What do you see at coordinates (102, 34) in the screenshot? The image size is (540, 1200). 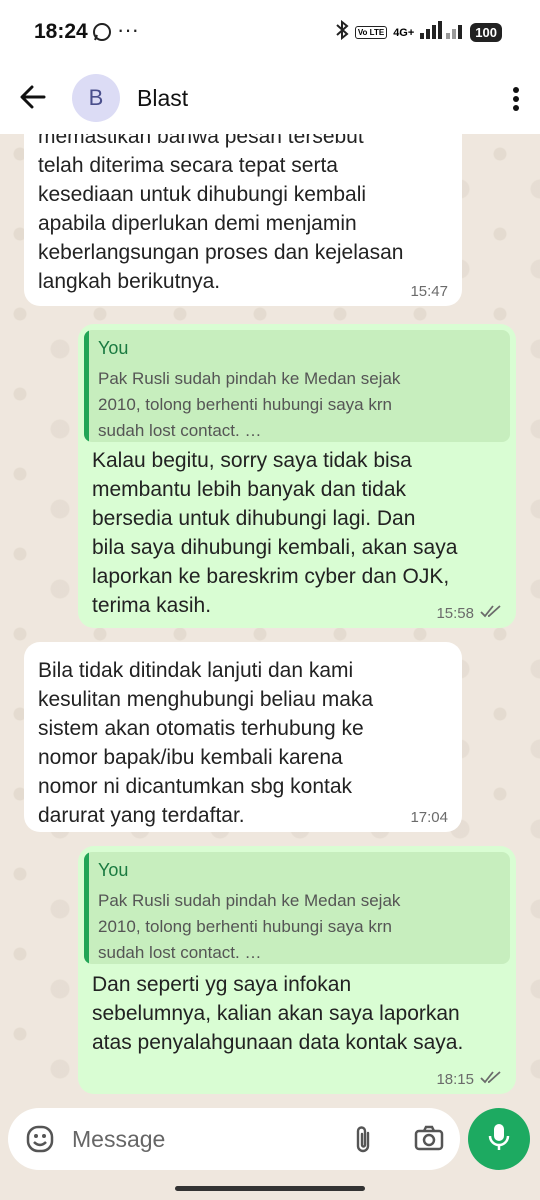 I see `whatsapp-notification-icon` at bounding box center [102, 34].